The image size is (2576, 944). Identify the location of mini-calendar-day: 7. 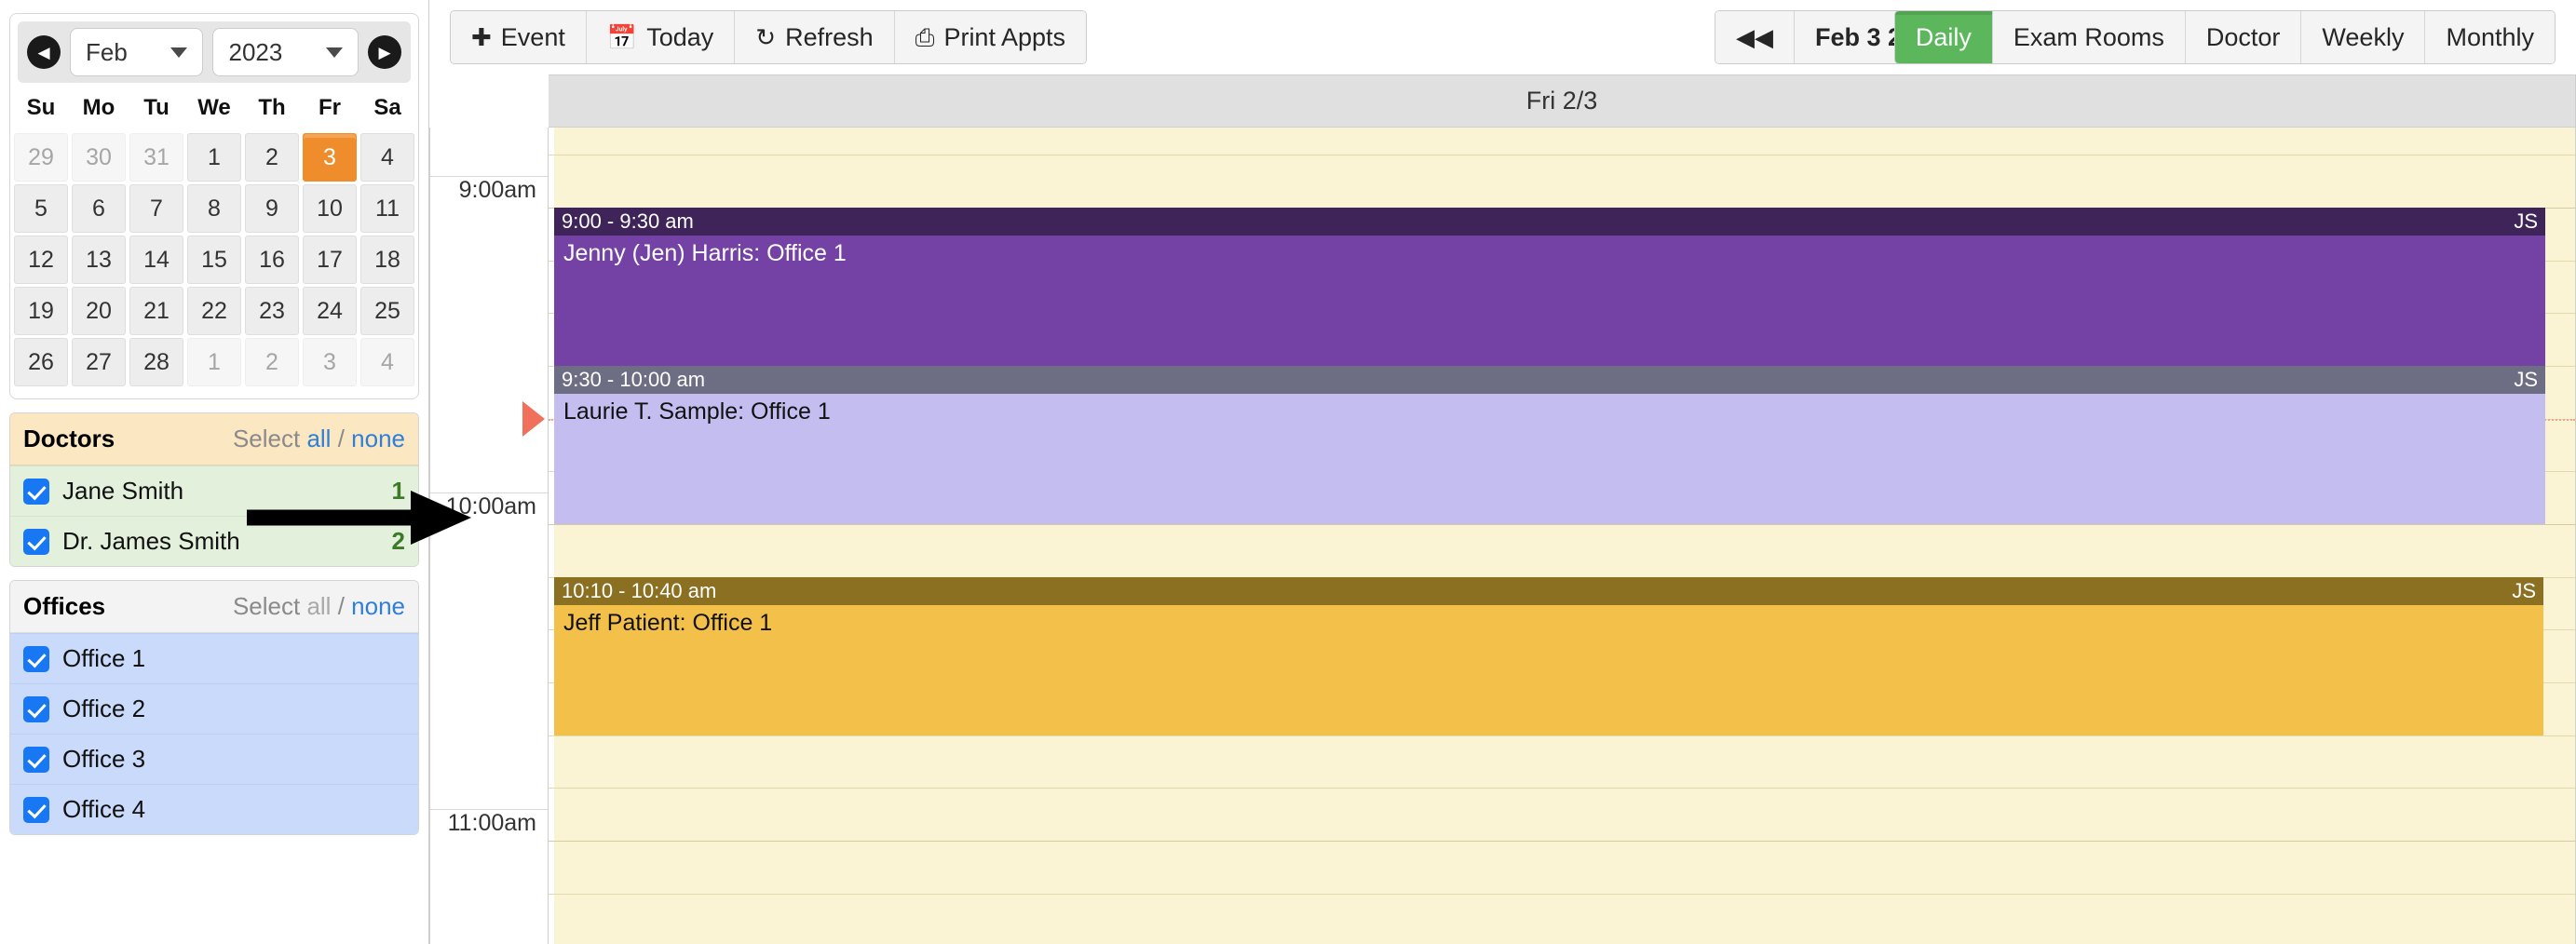
(156, 208).